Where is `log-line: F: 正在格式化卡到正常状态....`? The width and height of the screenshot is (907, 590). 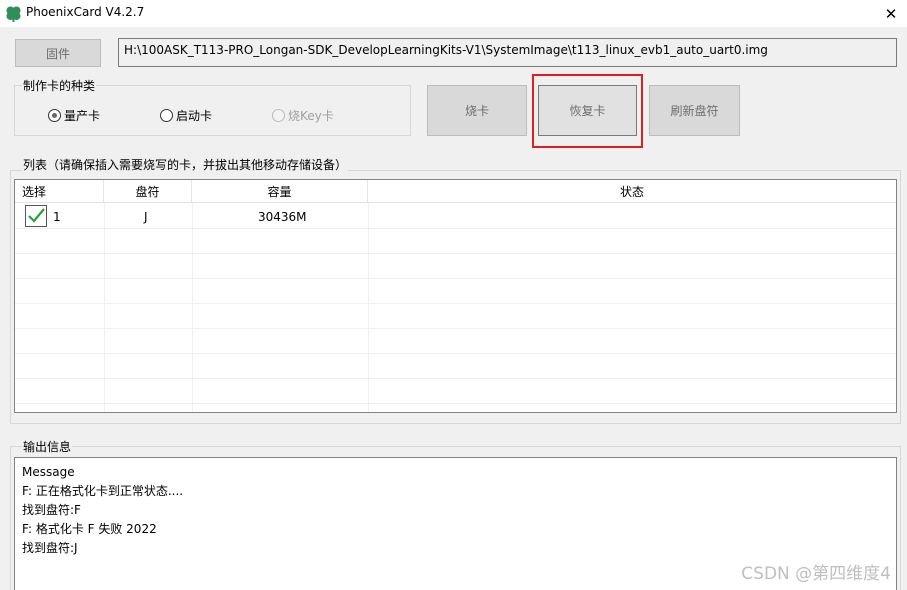
log-line: F: 正在格式化卡到正常状态.... is located at coordinates (103, 491).